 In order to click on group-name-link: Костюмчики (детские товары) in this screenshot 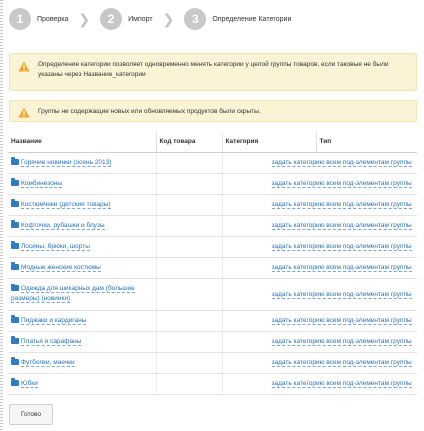, I will do `click(66, 204)`.